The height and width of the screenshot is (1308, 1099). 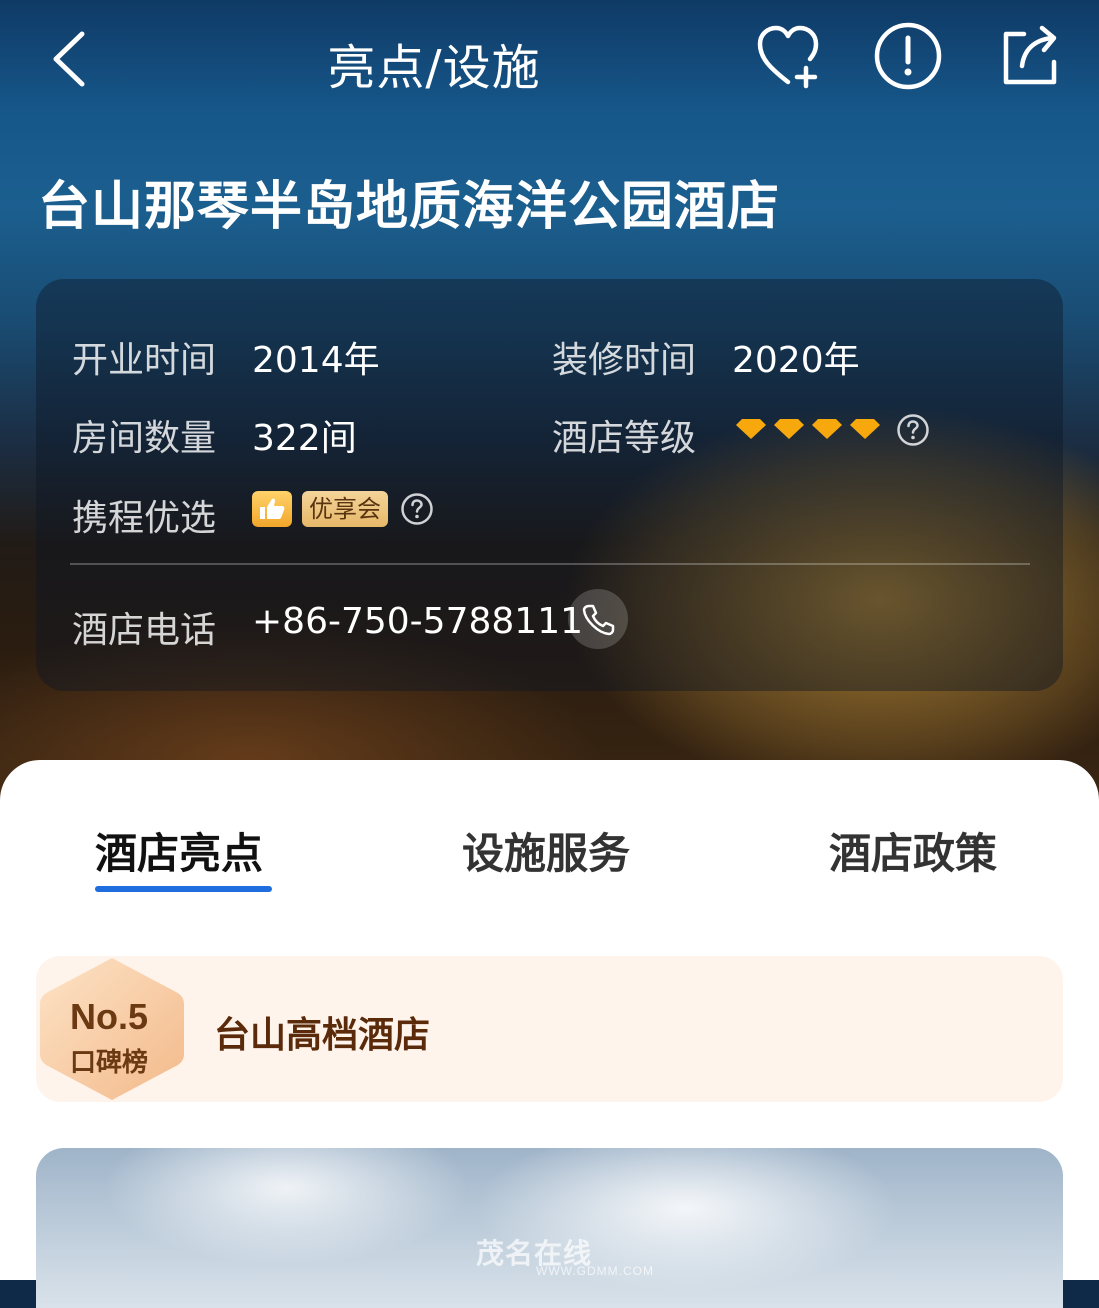 I want to click on favorite-button, so click(x=788, y=56).